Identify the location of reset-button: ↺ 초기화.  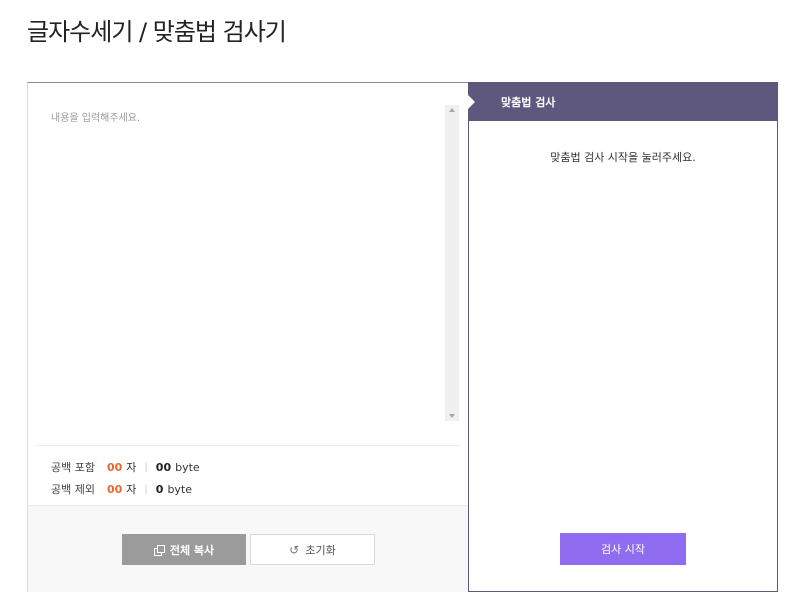
(312, 549).